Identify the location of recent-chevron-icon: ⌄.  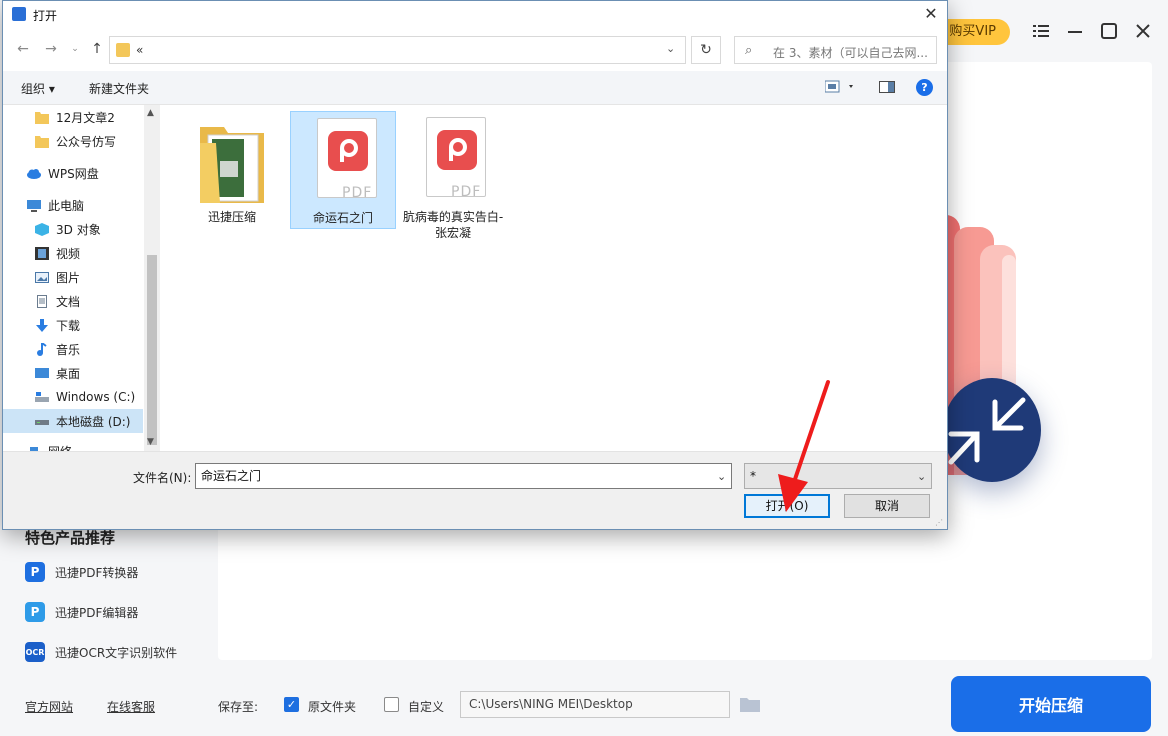
(75, 49).